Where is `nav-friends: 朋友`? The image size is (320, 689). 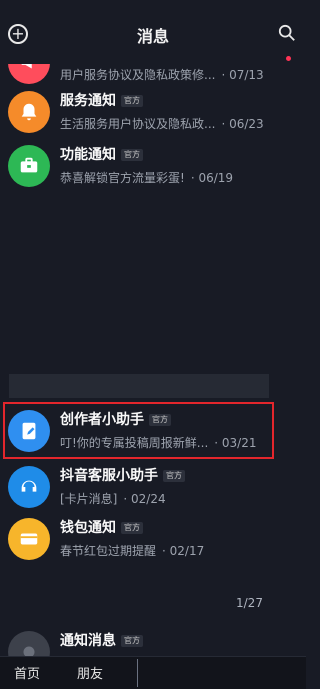
nav-friends: 朋友 is located at coordinates (90, 672).